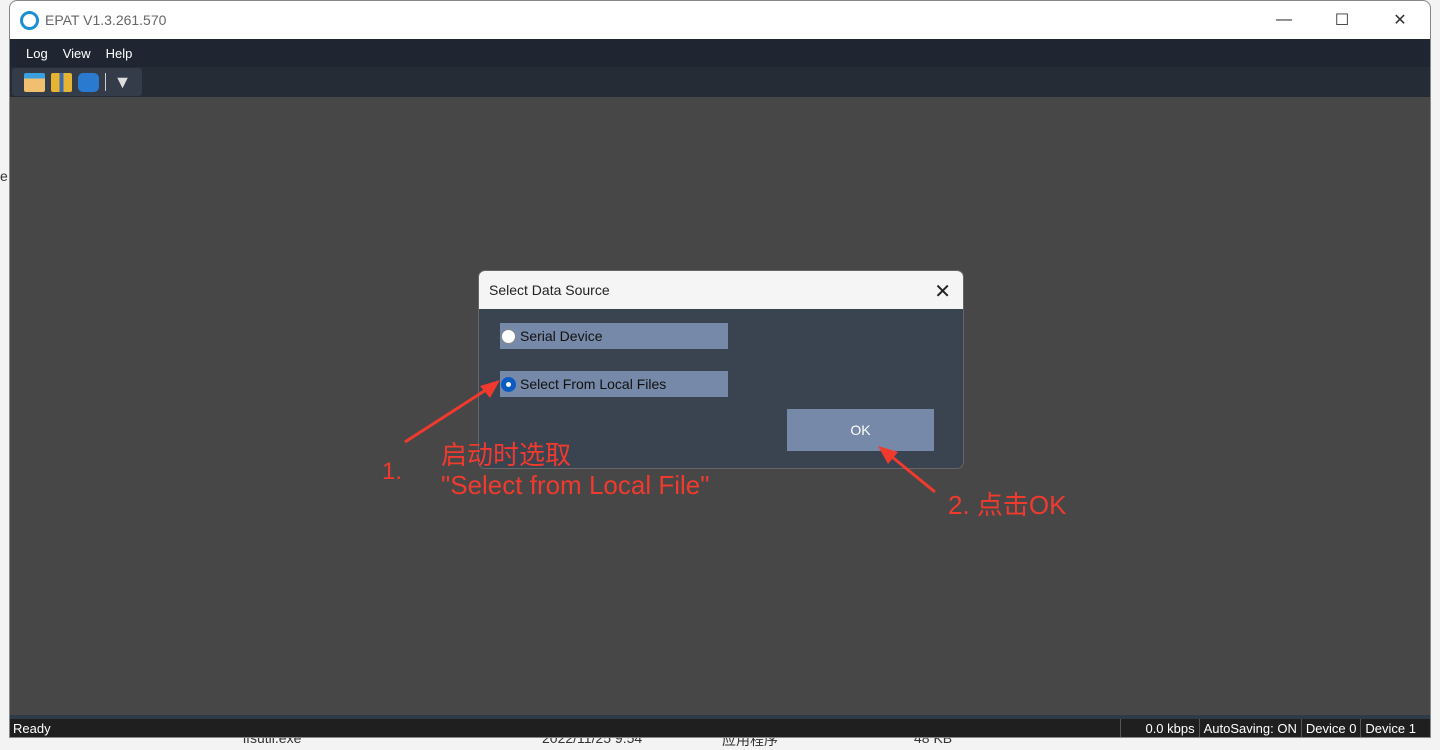  Describe the element at coordinates (392, 471) in the screenshot. I see `annotation-step1-number: 1.` at that location.